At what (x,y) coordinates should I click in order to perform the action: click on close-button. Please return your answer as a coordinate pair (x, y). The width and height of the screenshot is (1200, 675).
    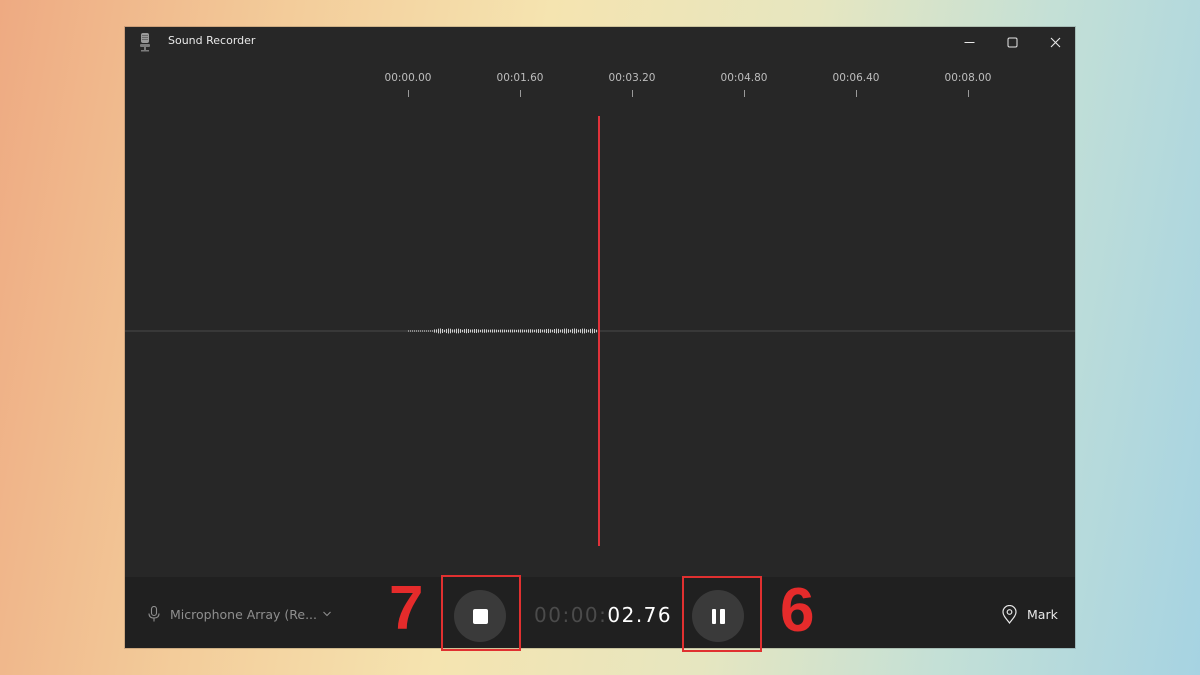
    Looking at the image, I should click on (1054, 42).